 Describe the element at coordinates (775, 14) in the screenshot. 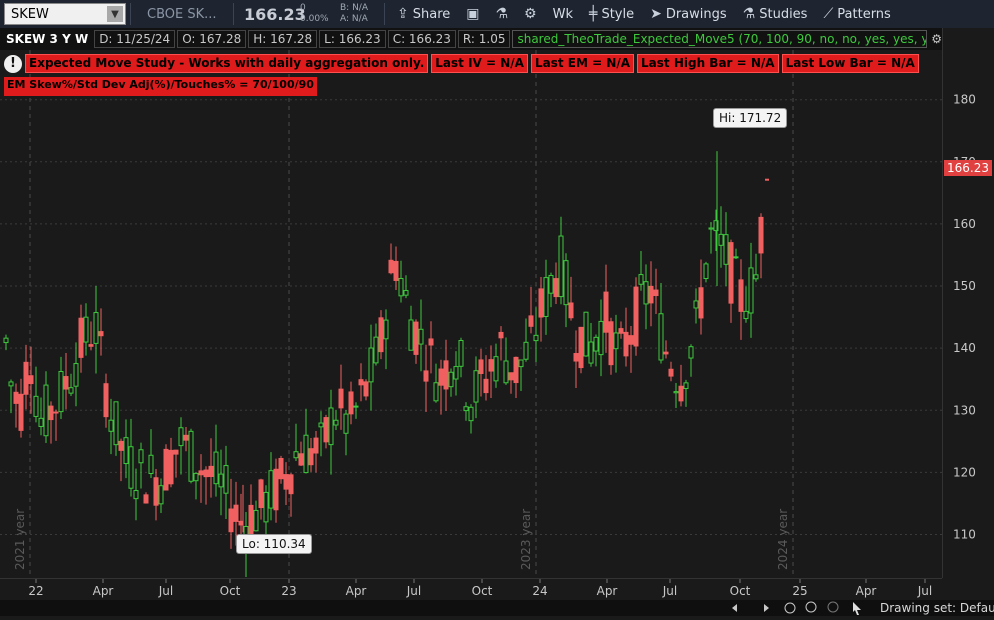

I see `studies-button: ⚗ Studies` at that location.